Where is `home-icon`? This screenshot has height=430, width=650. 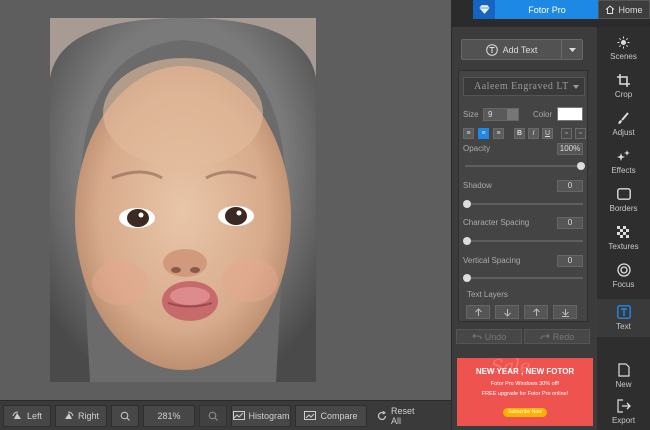
home-icon is located at coordinates (610, 9).